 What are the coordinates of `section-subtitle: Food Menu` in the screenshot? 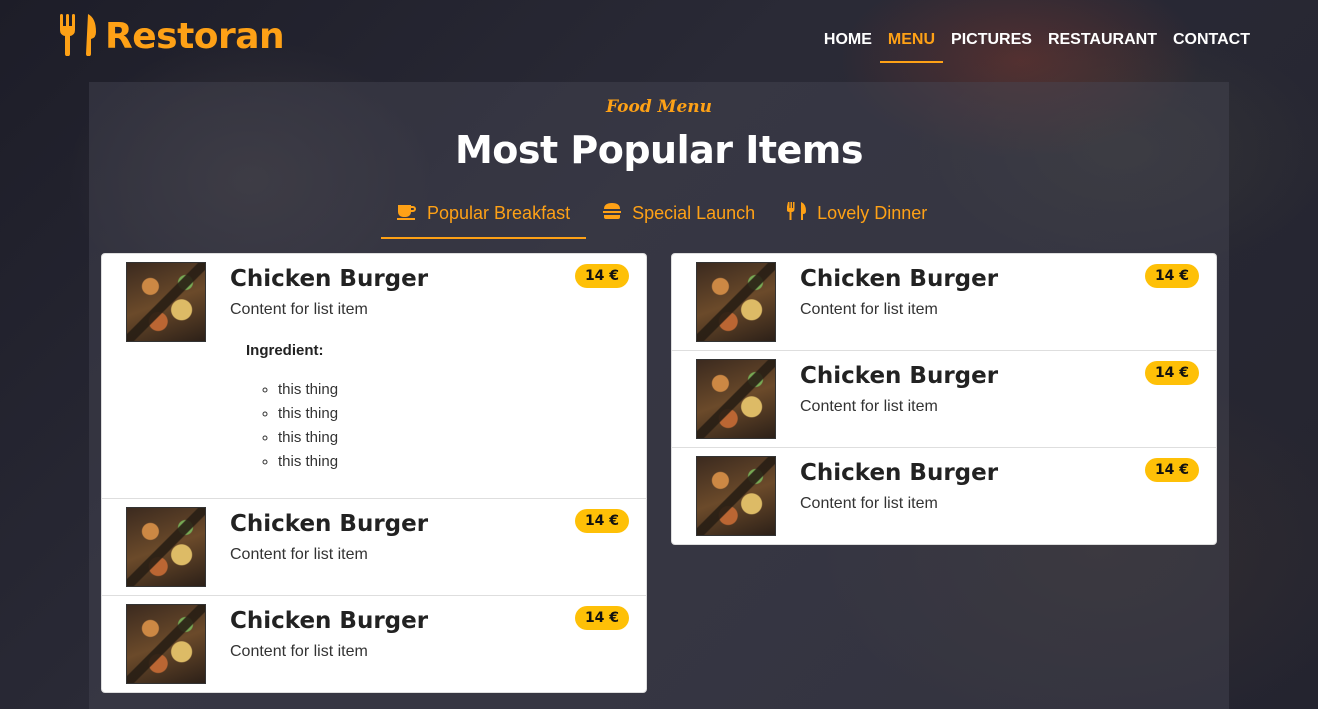 It's located at (659, 107).